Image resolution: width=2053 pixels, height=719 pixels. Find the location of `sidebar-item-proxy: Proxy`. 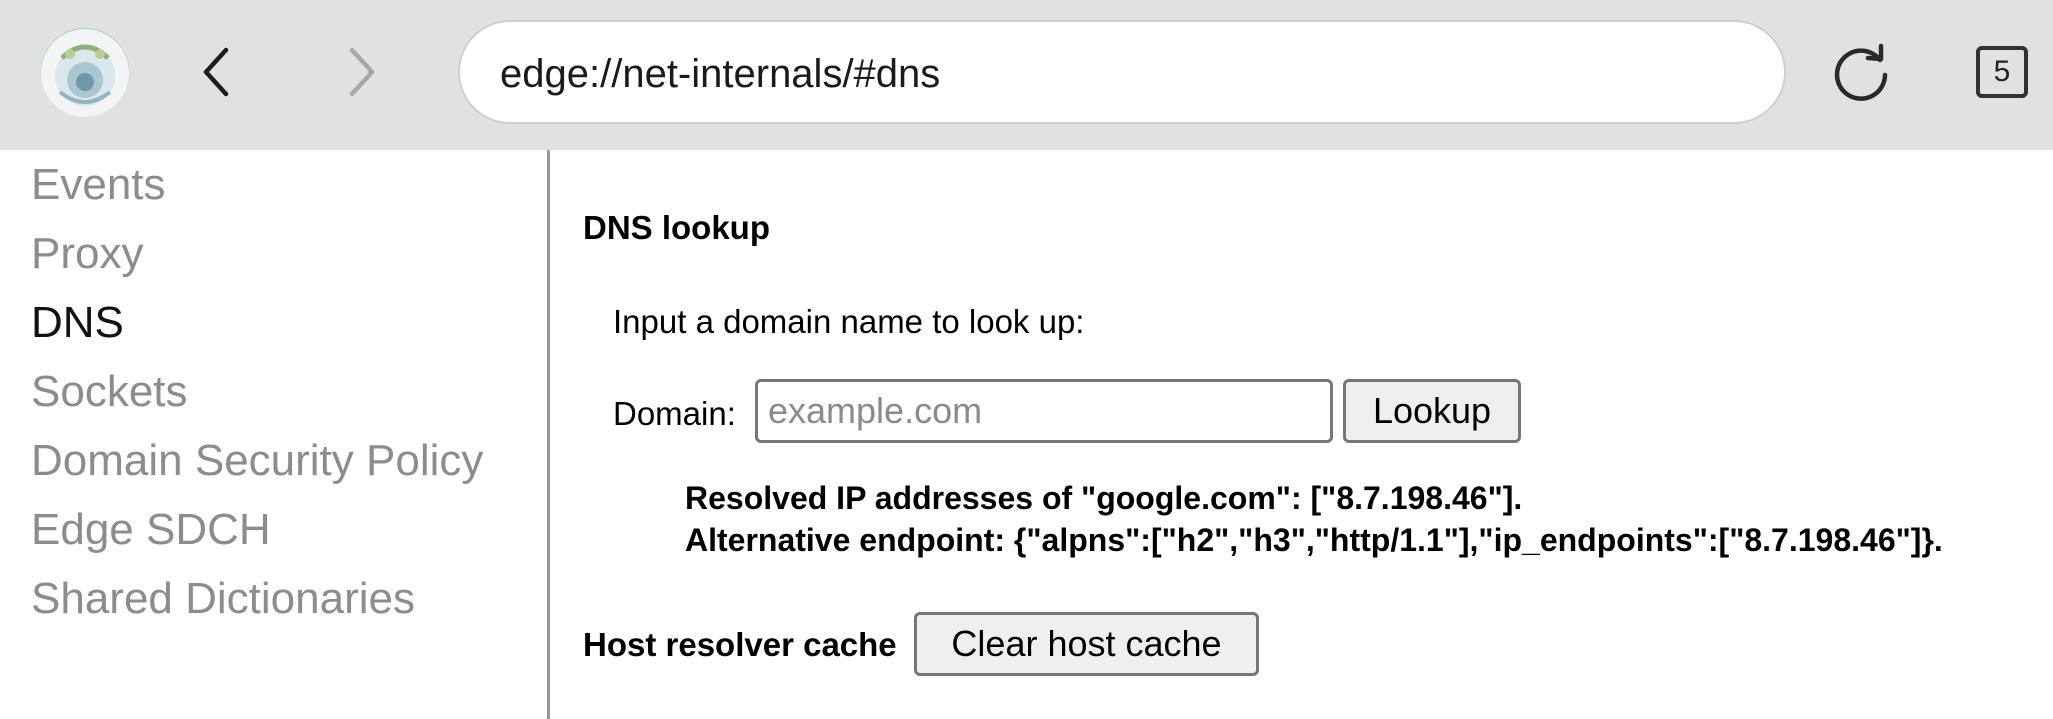

sidebar-item-proxy: Proxy is located at coordinates (87, 254).